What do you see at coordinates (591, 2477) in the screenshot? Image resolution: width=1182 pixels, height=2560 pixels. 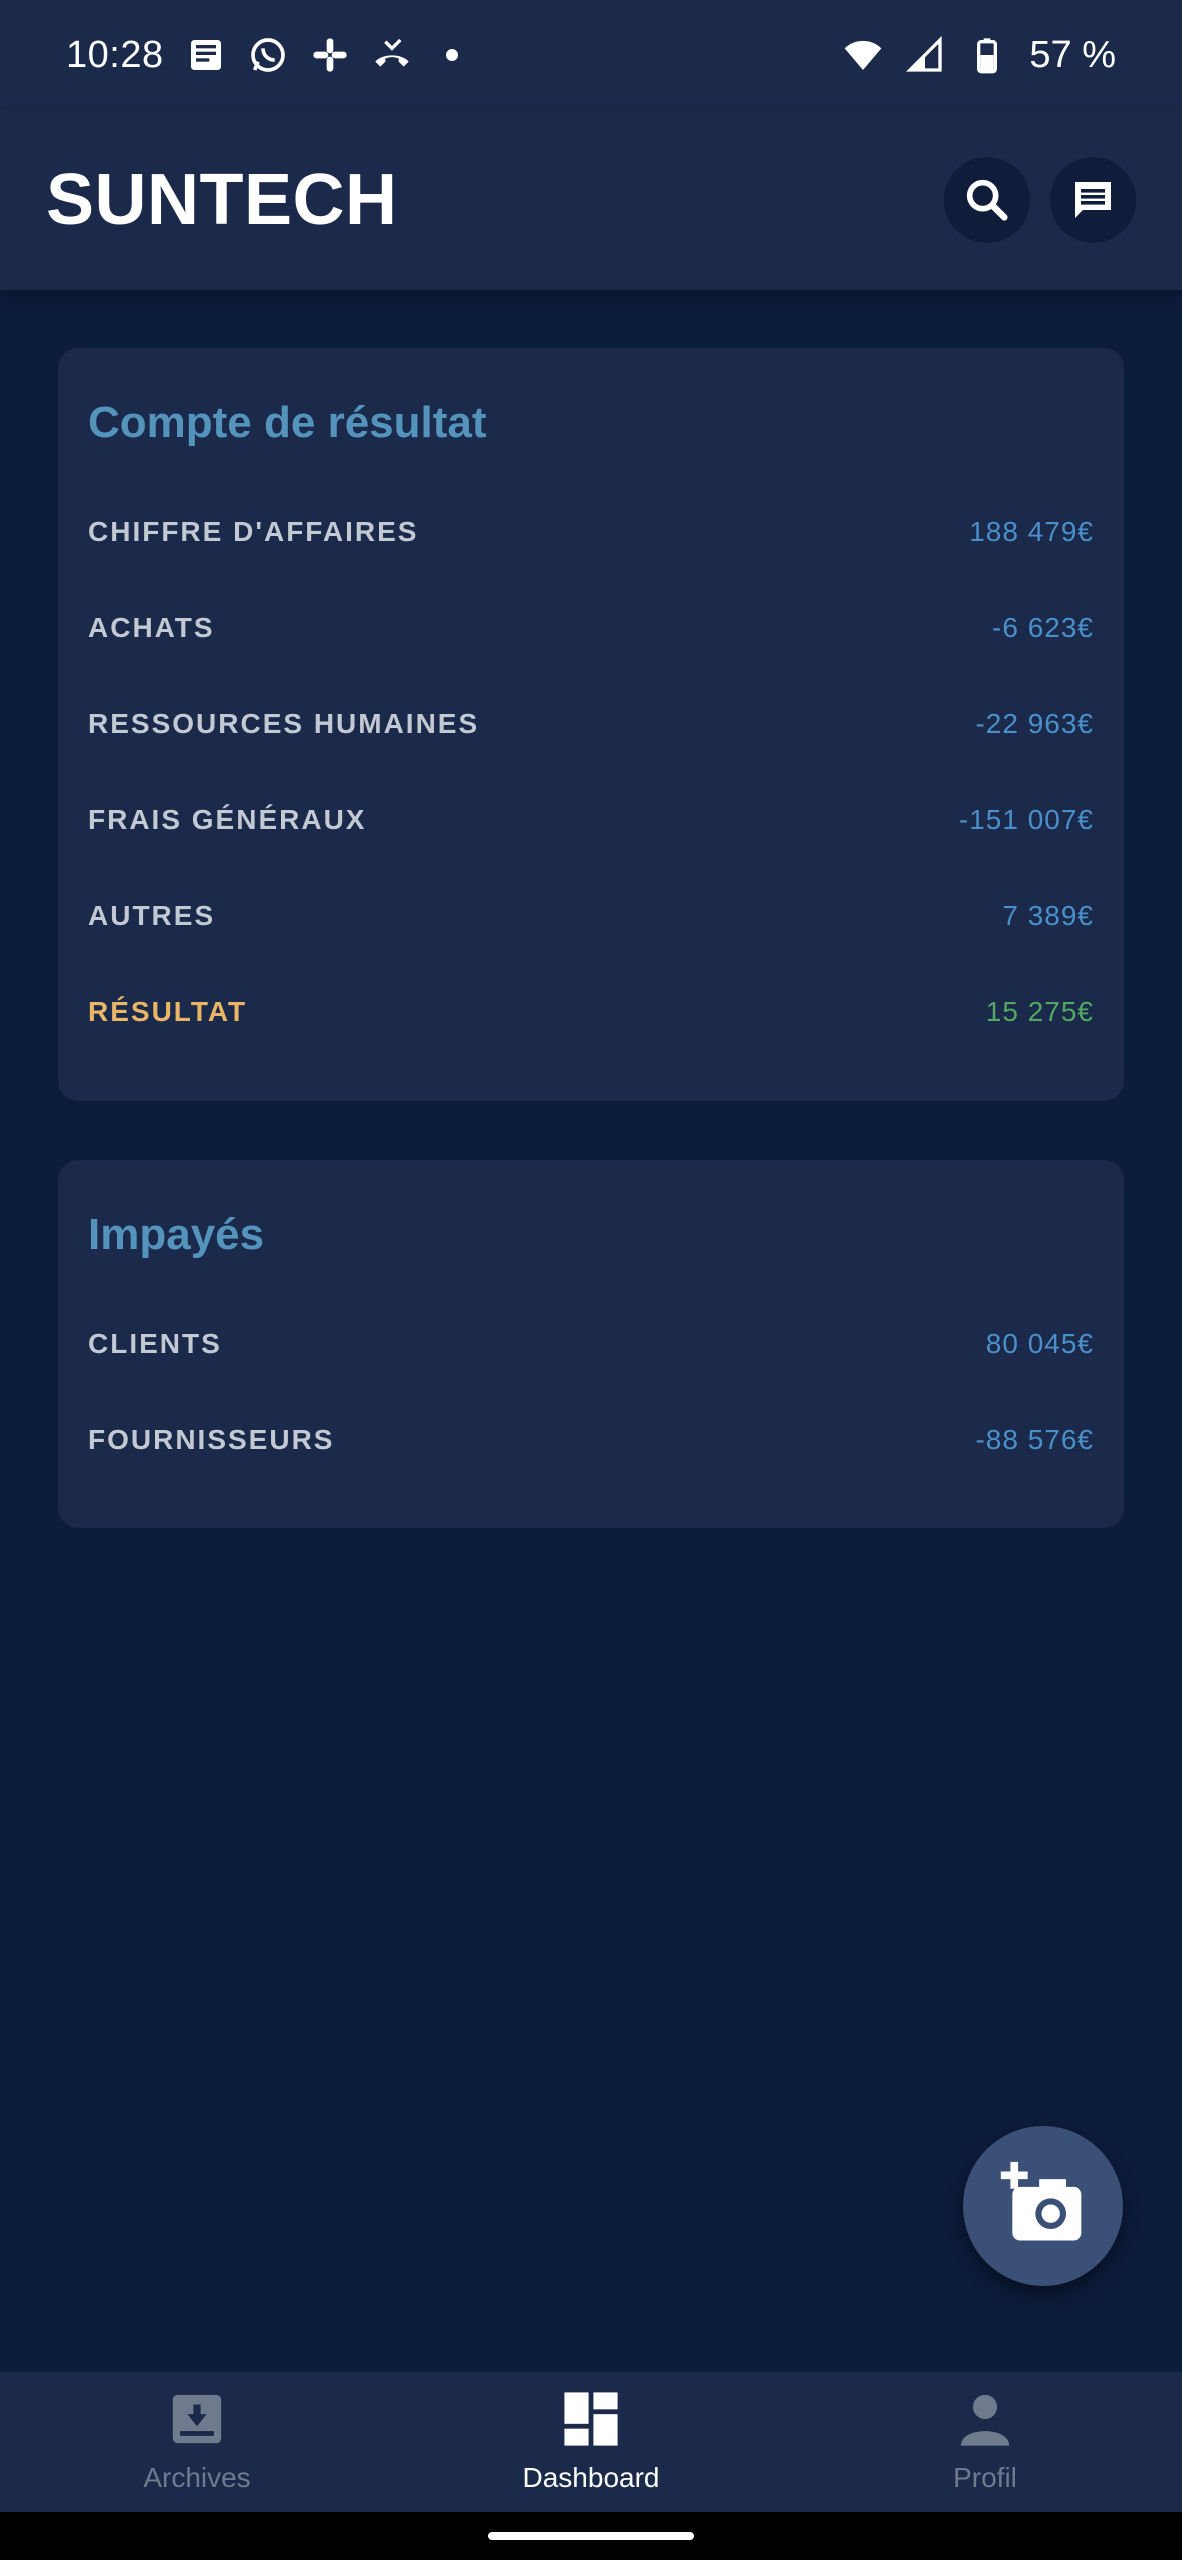 I see `nav-label: Dashboard` at bounding box center [591, 2477].